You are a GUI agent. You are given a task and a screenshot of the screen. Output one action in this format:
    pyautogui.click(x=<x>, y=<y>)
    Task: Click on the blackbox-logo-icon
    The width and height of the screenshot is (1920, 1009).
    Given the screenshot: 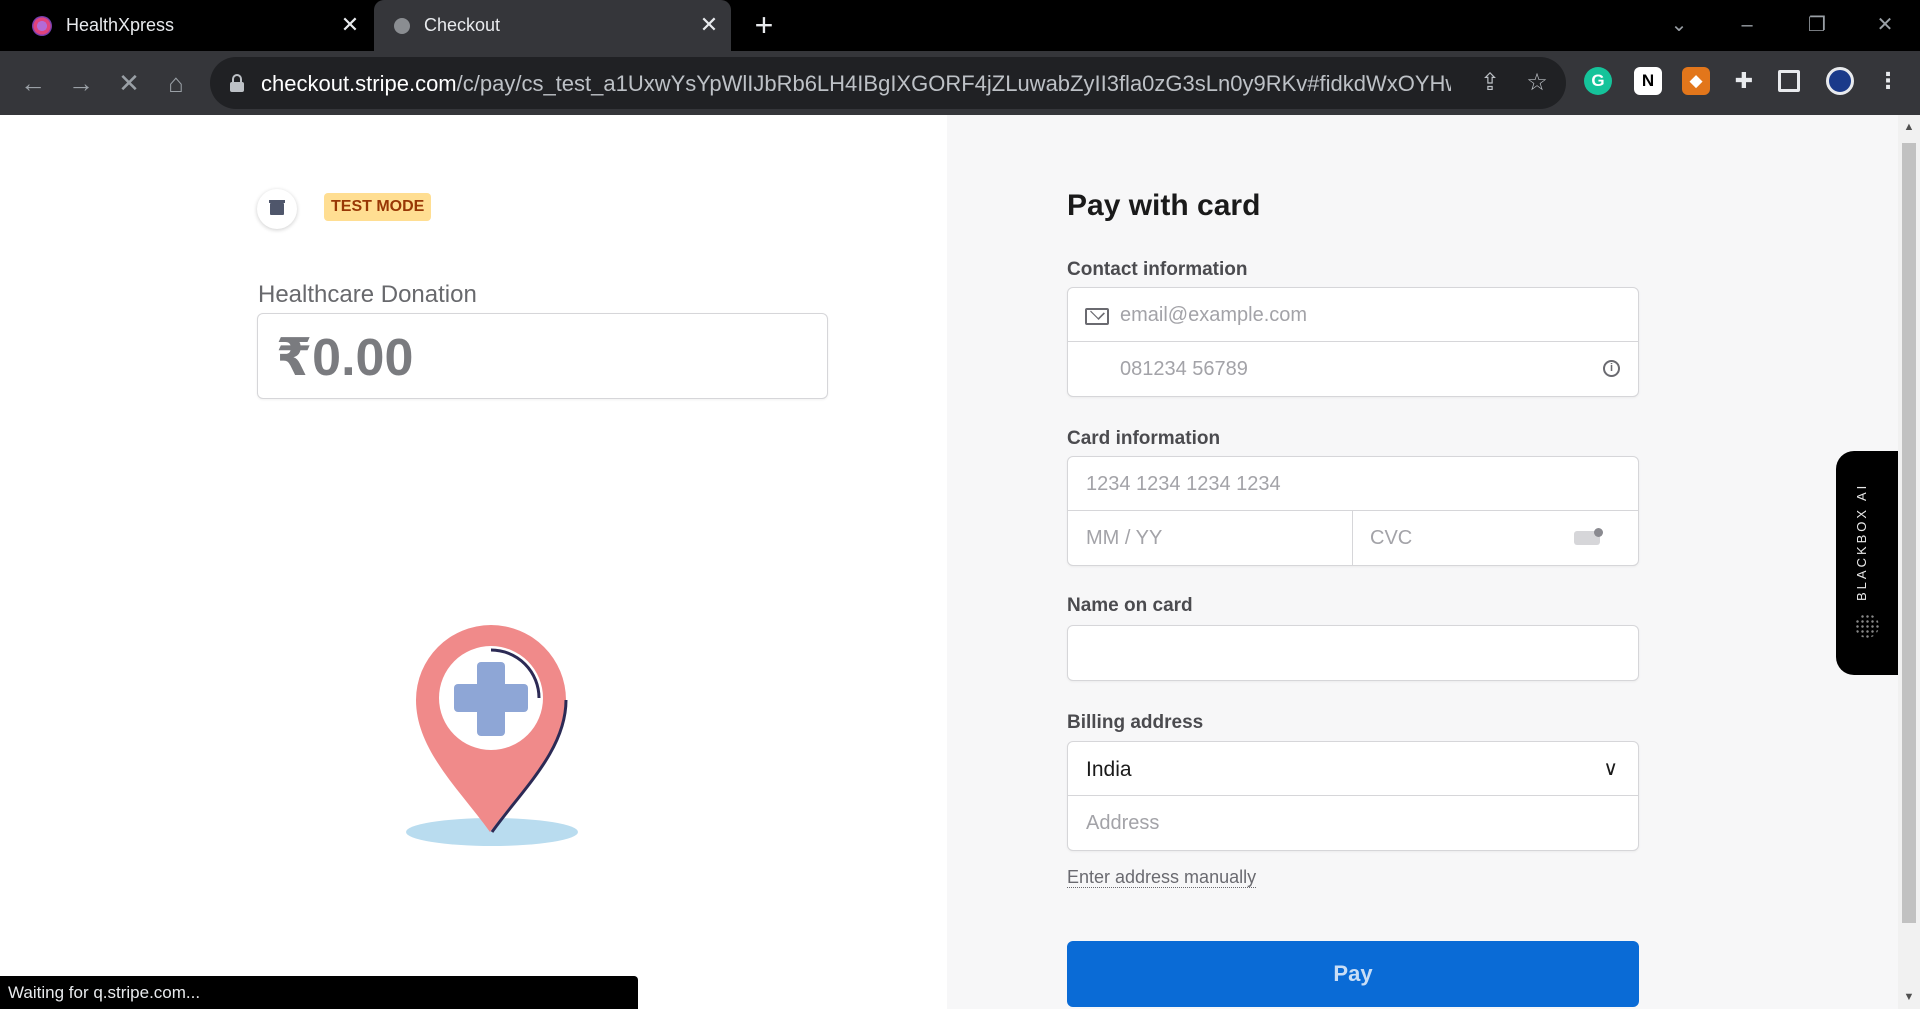 What is the action you would take?
    pyautogui.click(x=1867, y=626)
    